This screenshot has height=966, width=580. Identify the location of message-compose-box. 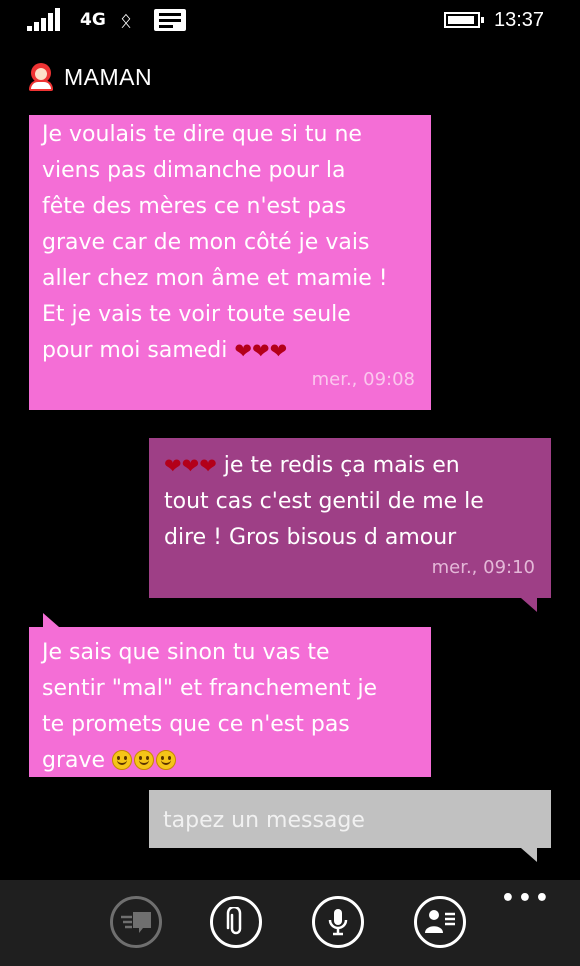
(350, 826).